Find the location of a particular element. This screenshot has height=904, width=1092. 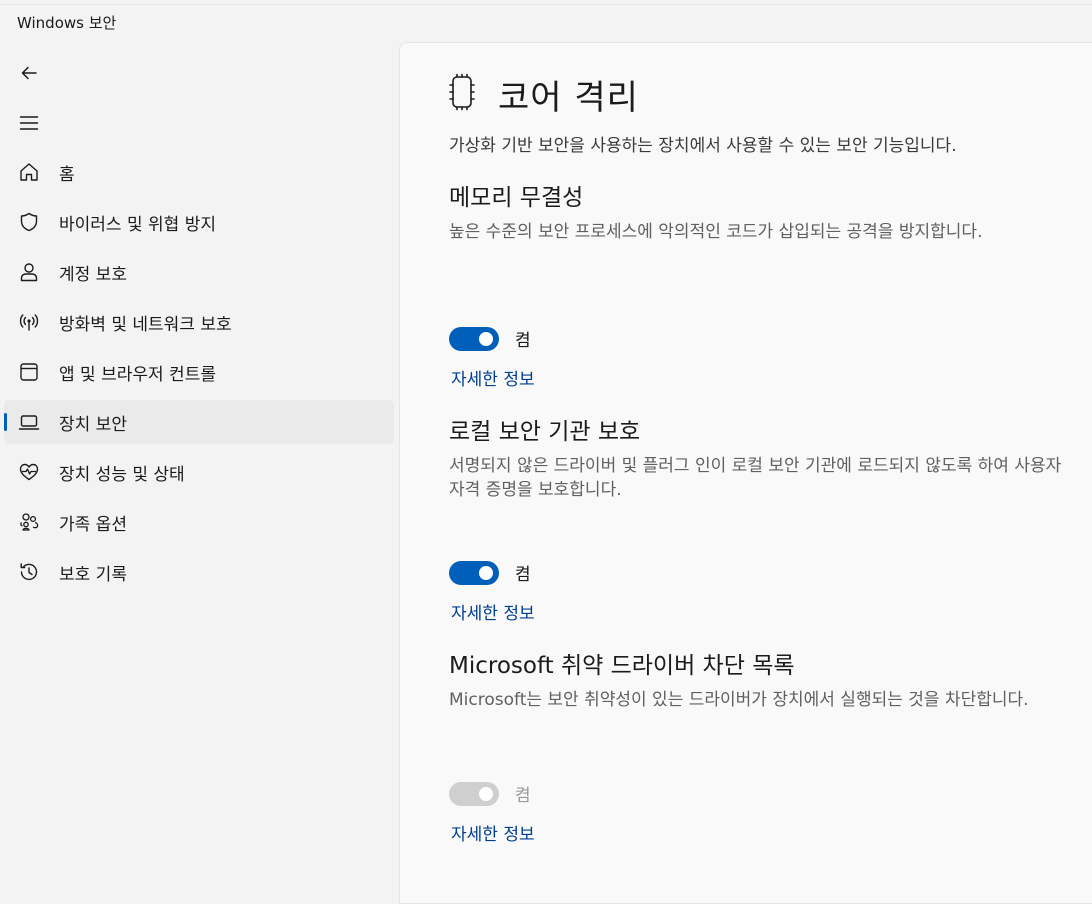

section-title: 메모리 무결성 is located at coordinates (516, 198).